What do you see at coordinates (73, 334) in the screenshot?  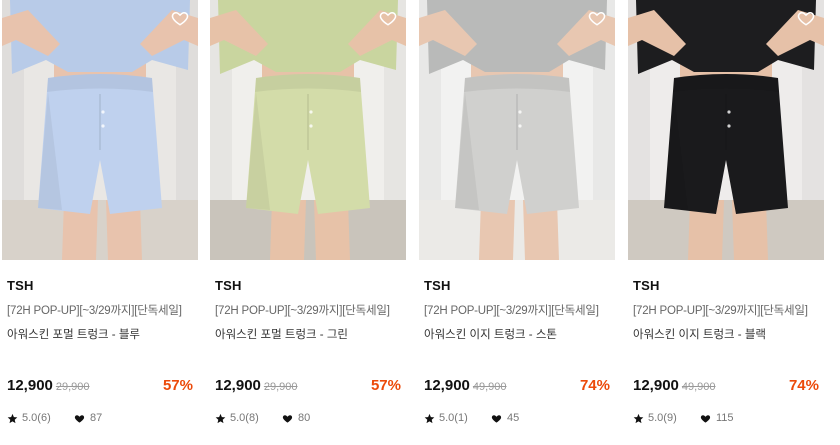 I see `product-name: 아워스킨 포멀 트렁크 - 블루` at bounding box center [73, 334].